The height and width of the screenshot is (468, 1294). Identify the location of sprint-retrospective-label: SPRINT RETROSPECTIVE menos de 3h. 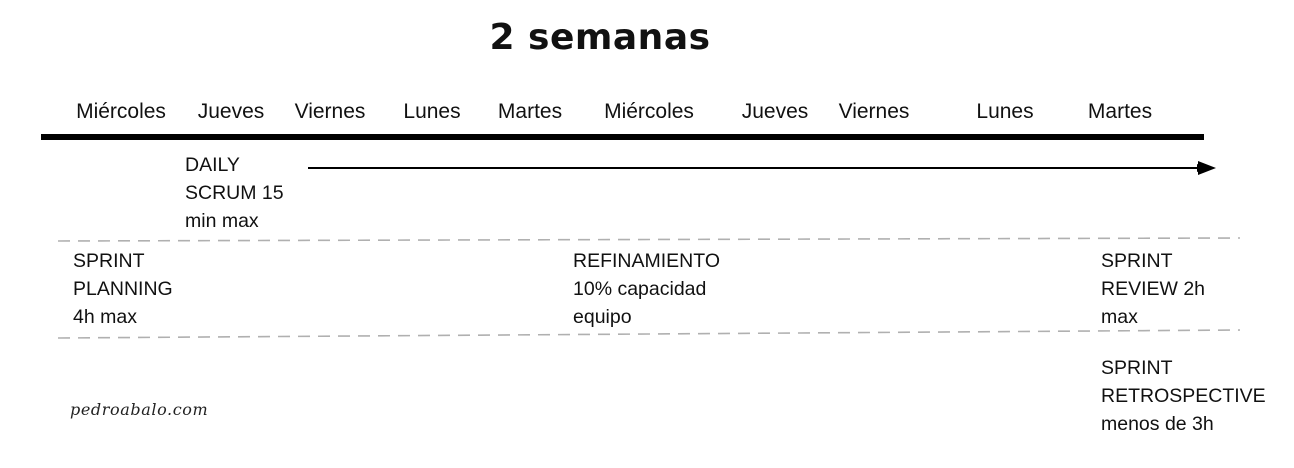
(1183, 396).